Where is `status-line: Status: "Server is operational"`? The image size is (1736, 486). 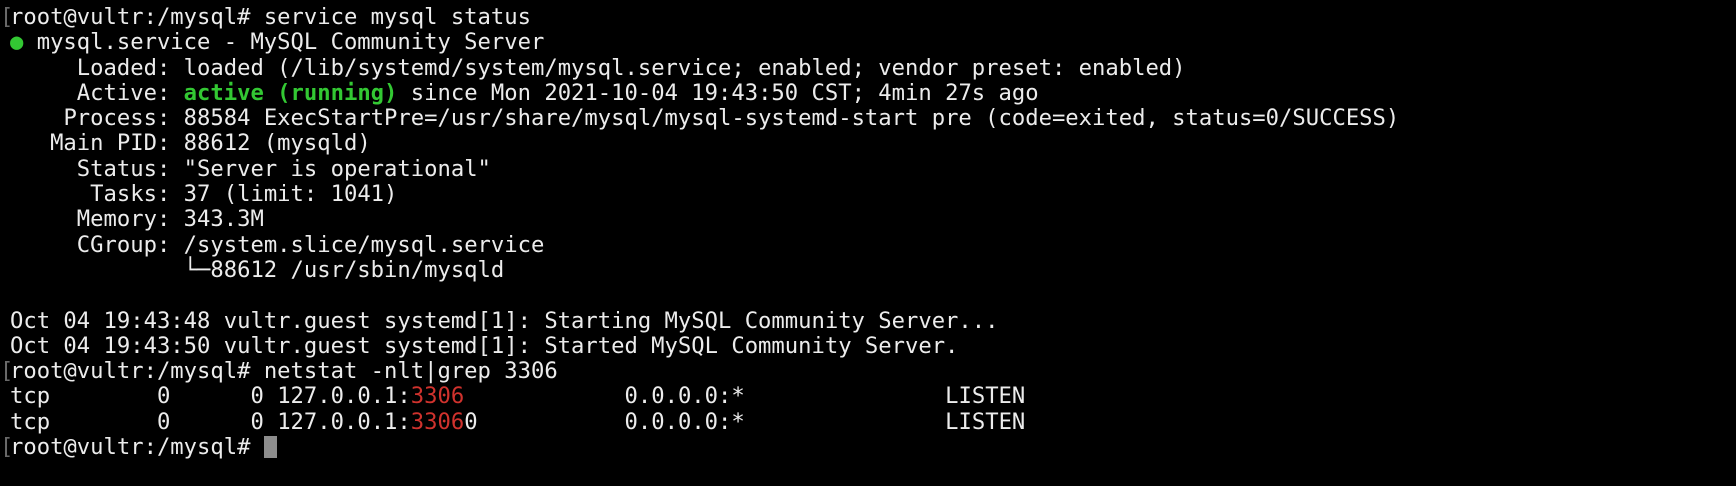 status-line: Status: "Server is operational" is located at coordinates (250, 169).